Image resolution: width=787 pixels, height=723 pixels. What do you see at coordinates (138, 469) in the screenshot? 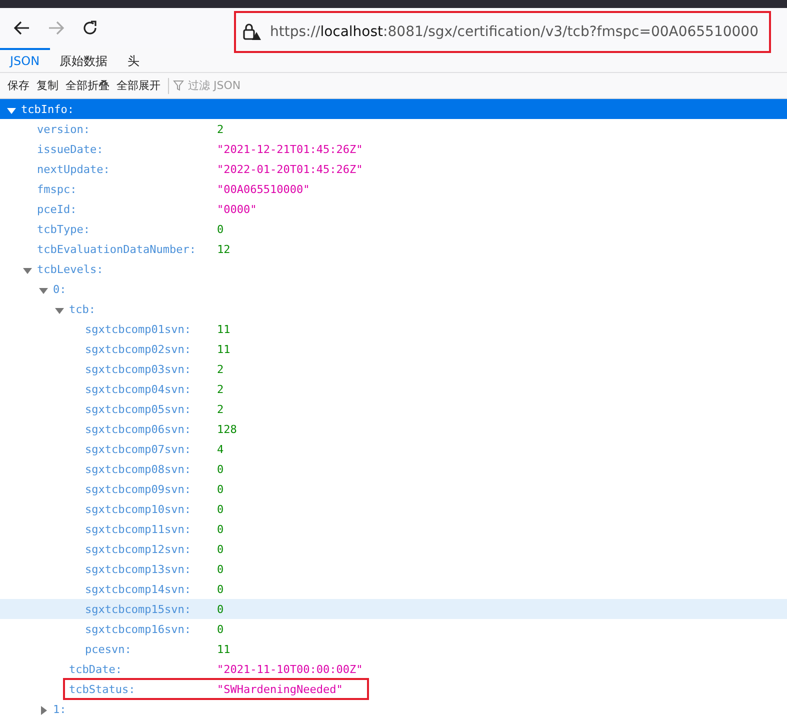
I see `json-key: sgxtcbcomp08svn:` at bounding box center [138, 469].